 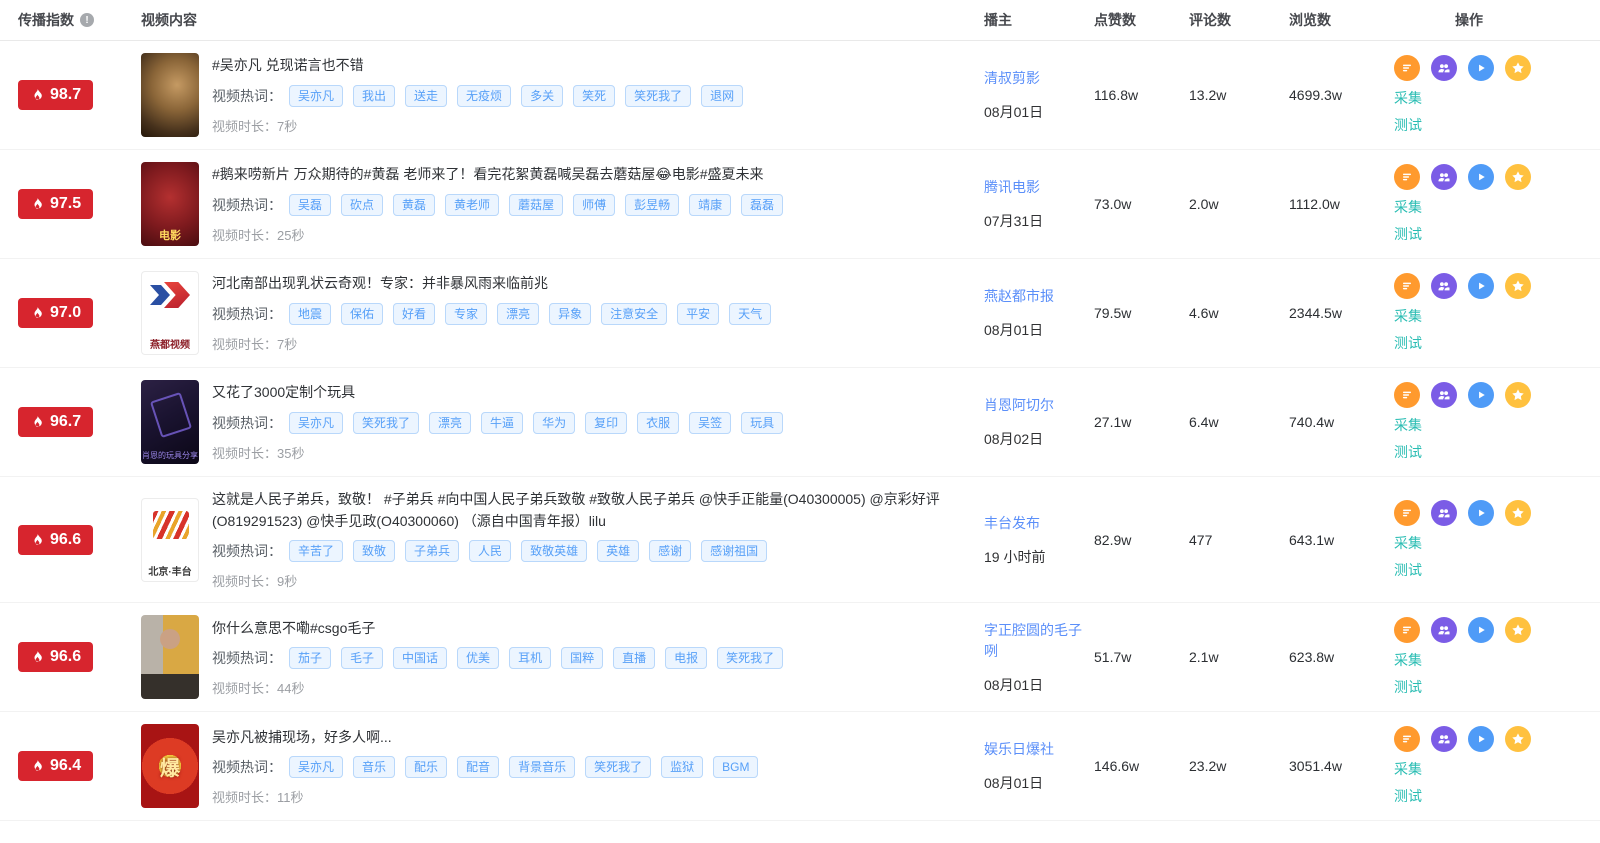 I want to click on hot-word-tag: 国粹, so click(x=582, y=658).